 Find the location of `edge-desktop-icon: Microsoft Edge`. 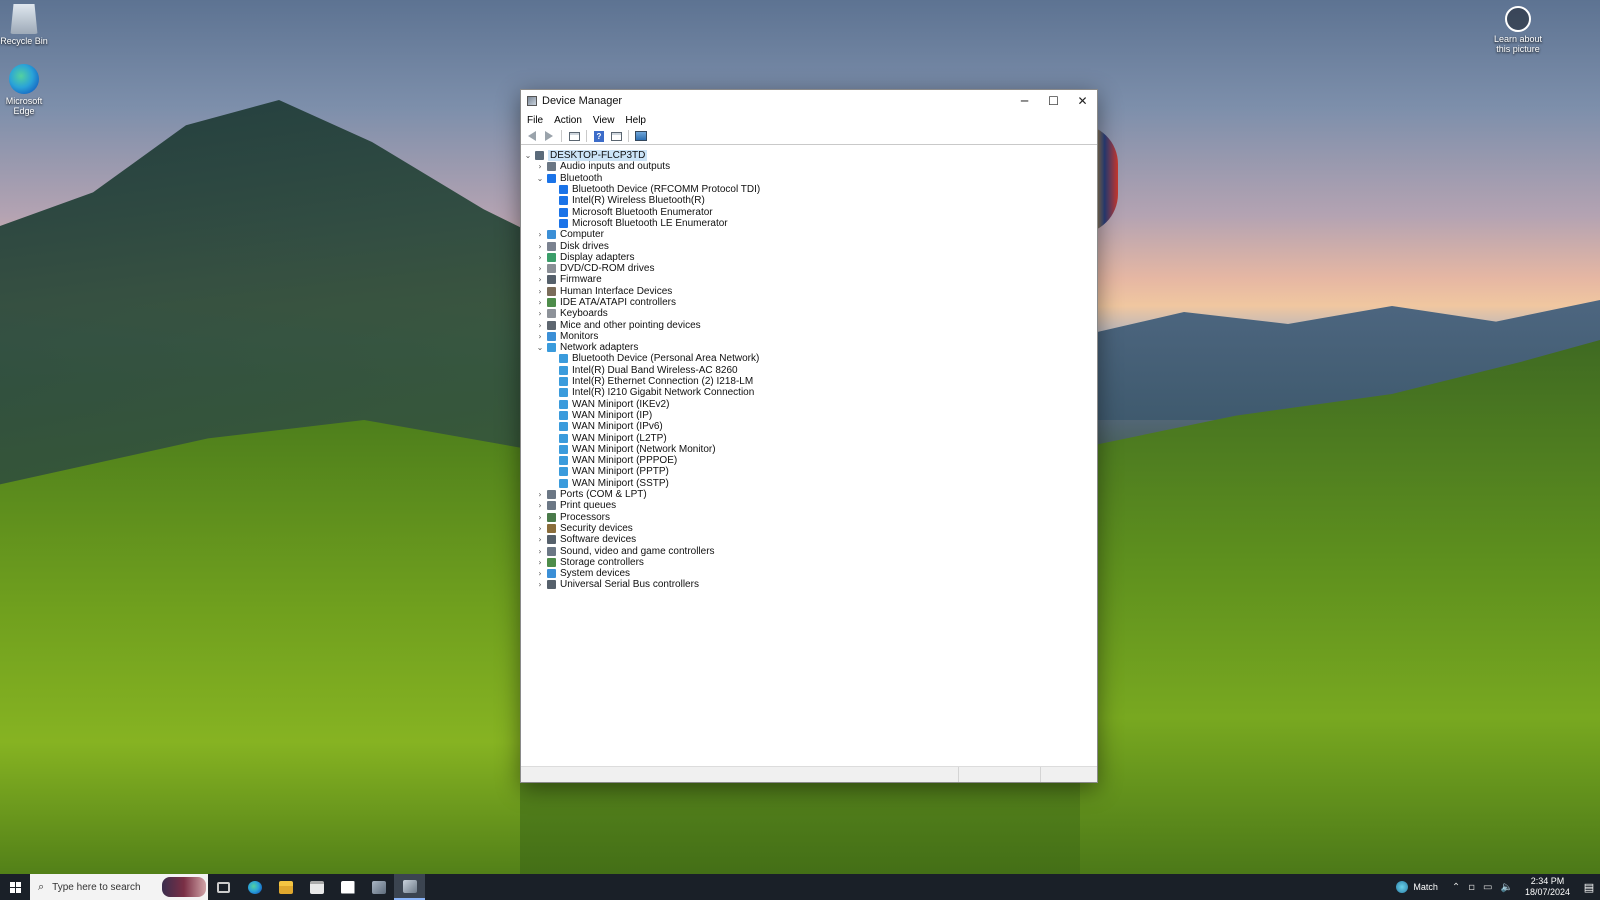

edge-desktop-icon: Microsoft Edge is located at coordinates (24, 90).